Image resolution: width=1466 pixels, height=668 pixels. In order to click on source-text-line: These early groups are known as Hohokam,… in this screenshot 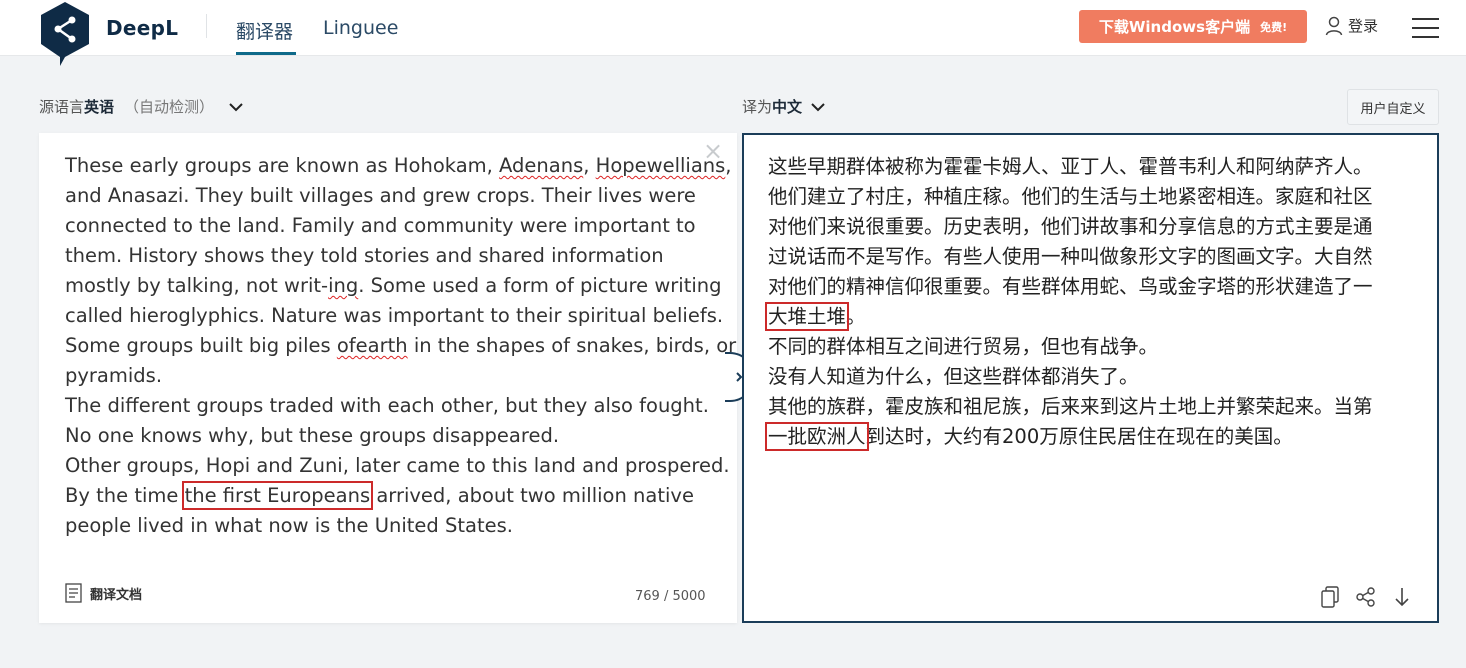, I will do `click(398, 166)`.